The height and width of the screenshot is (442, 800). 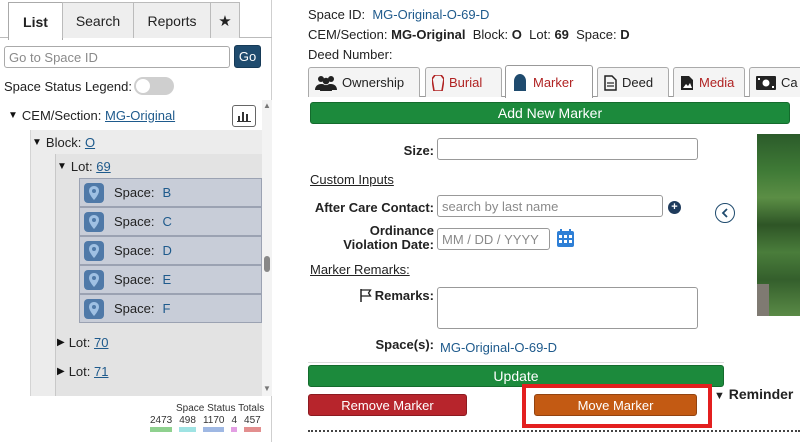 What do you see at coordinates (35, 21) in the screenshot?
I see `tab-list: List` at bounding box center [35, 21].